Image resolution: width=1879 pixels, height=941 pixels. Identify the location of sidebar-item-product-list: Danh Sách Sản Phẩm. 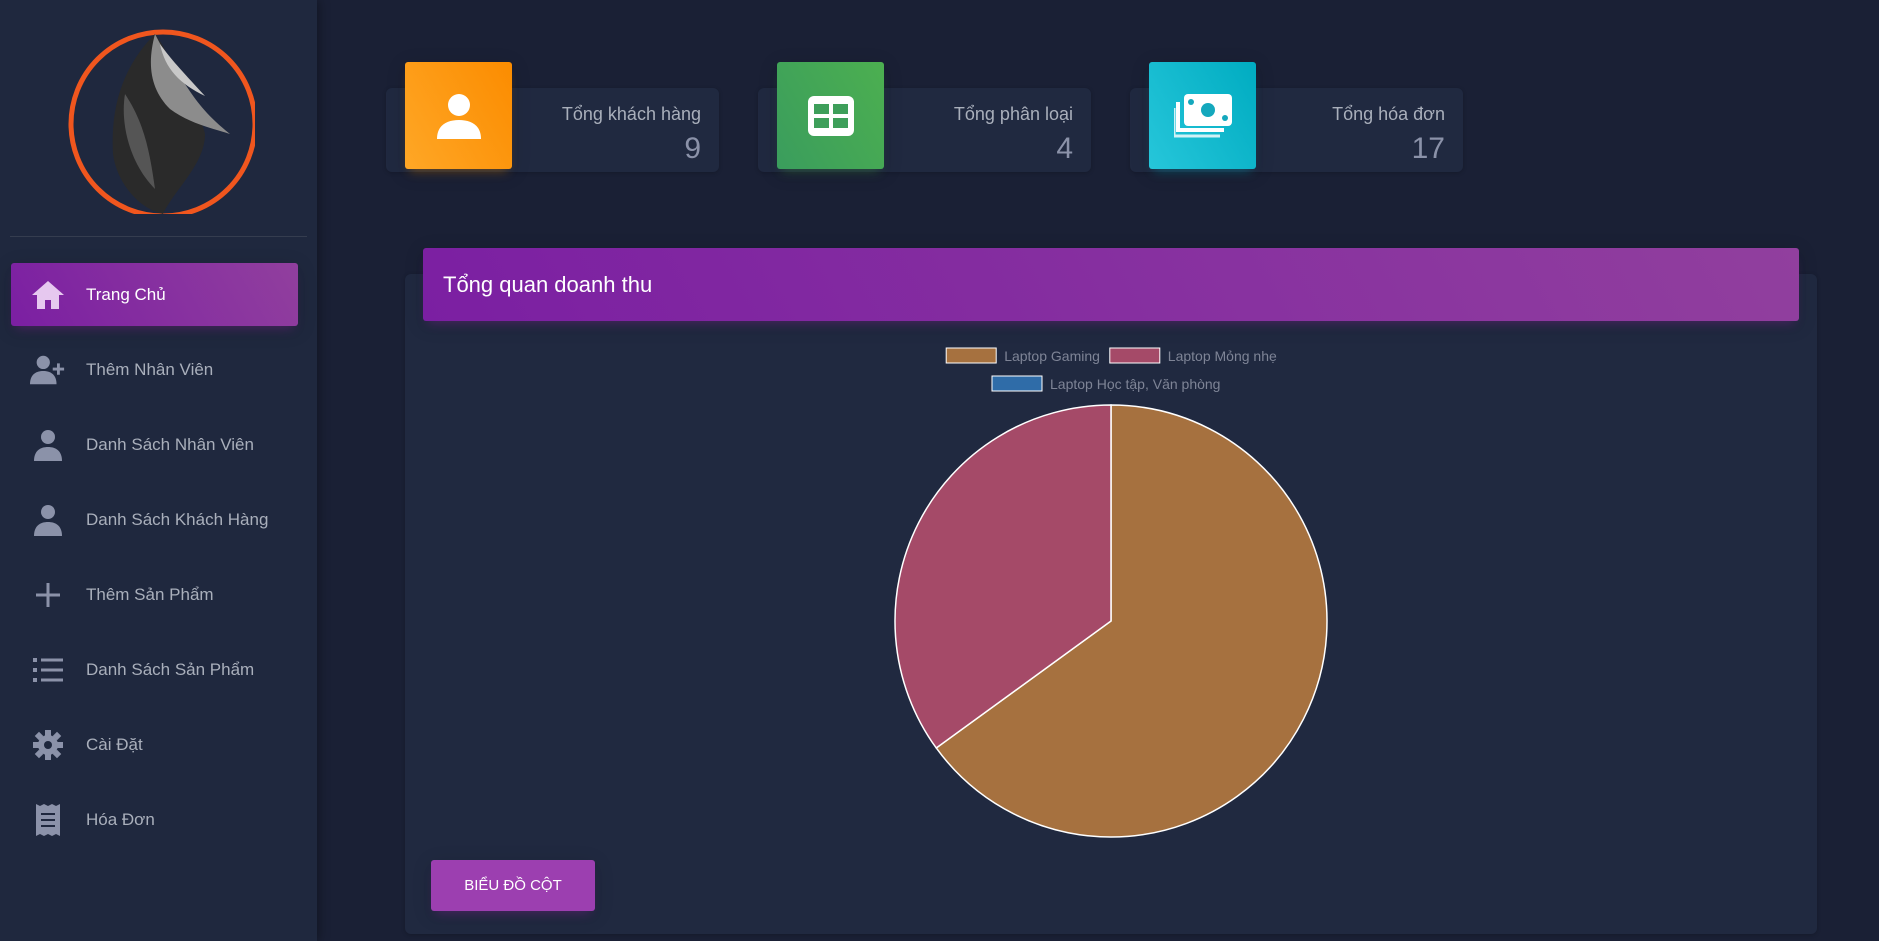
(154, 669).